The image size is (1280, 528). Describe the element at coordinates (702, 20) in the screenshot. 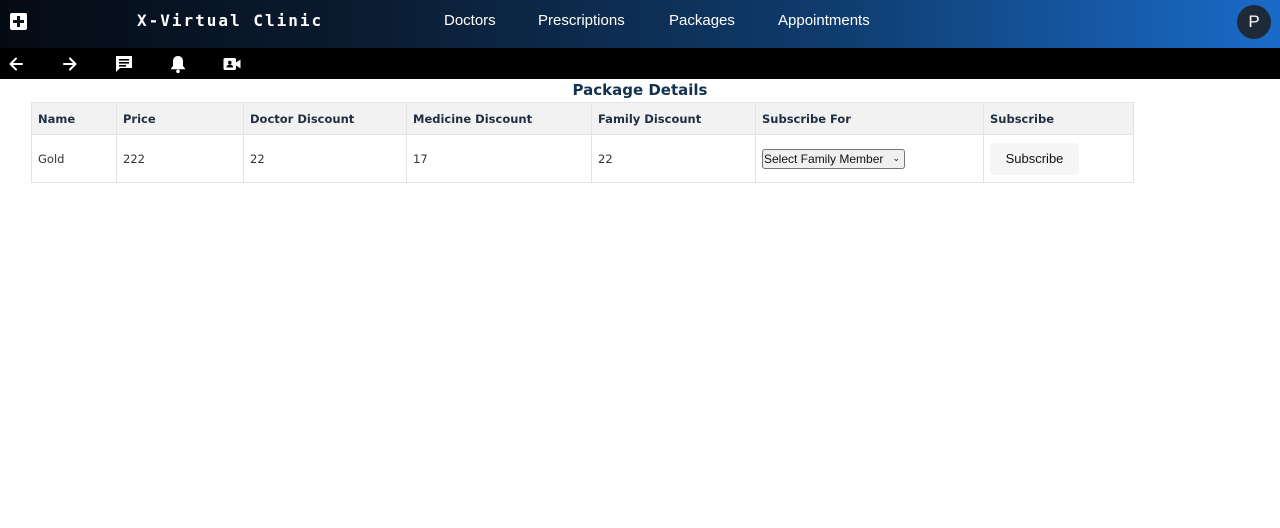

I see `nav-packages: Packages` at that location.